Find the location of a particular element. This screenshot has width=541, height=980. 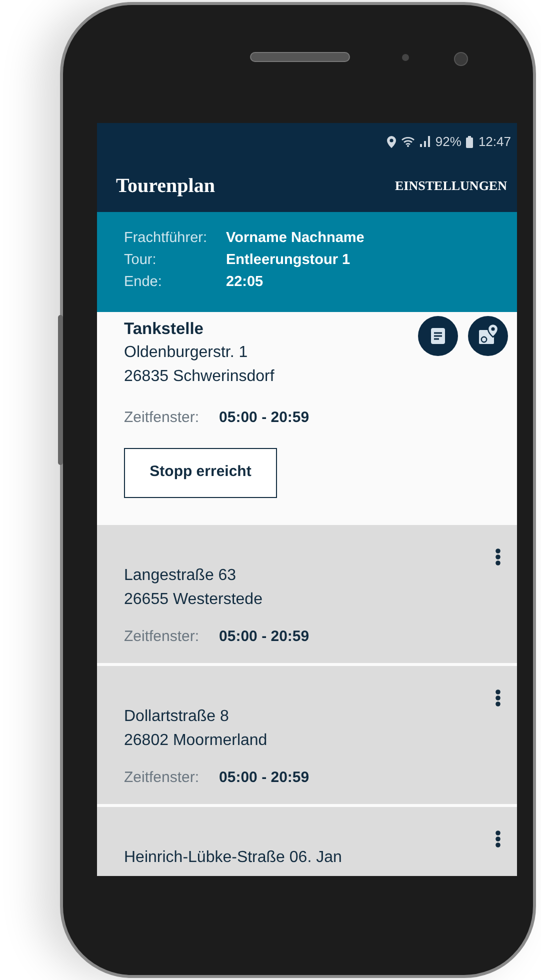

location-icon is located at coordinates (391, 142).